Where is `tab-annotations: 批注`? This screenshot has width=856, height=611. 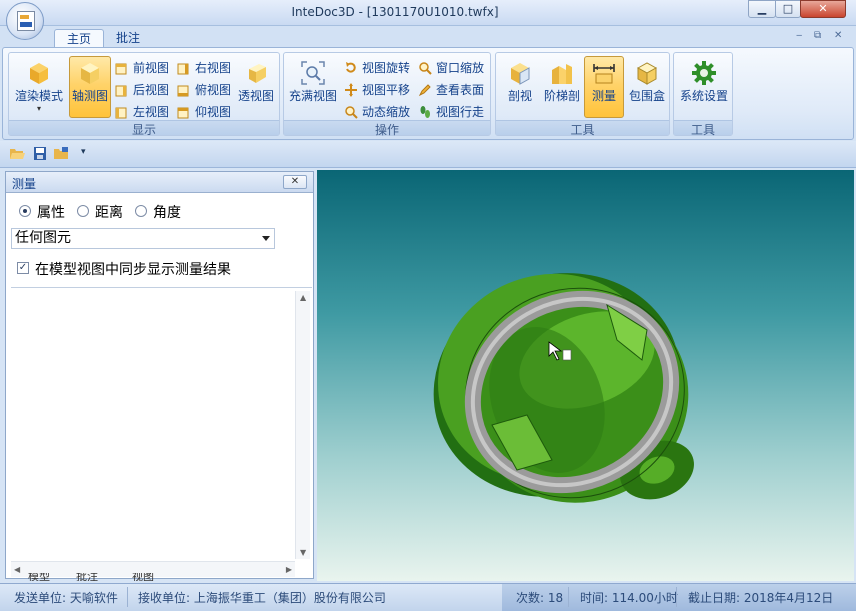 tab-annotations: 批注 is located at coordinates (87, 577).